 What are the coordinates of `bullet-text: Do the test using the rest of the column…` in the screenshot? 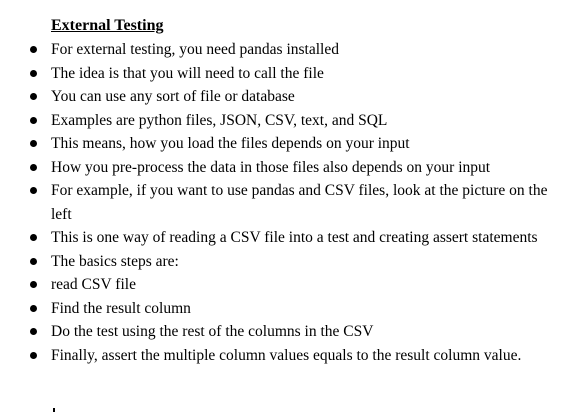 It's located at (212, 331).